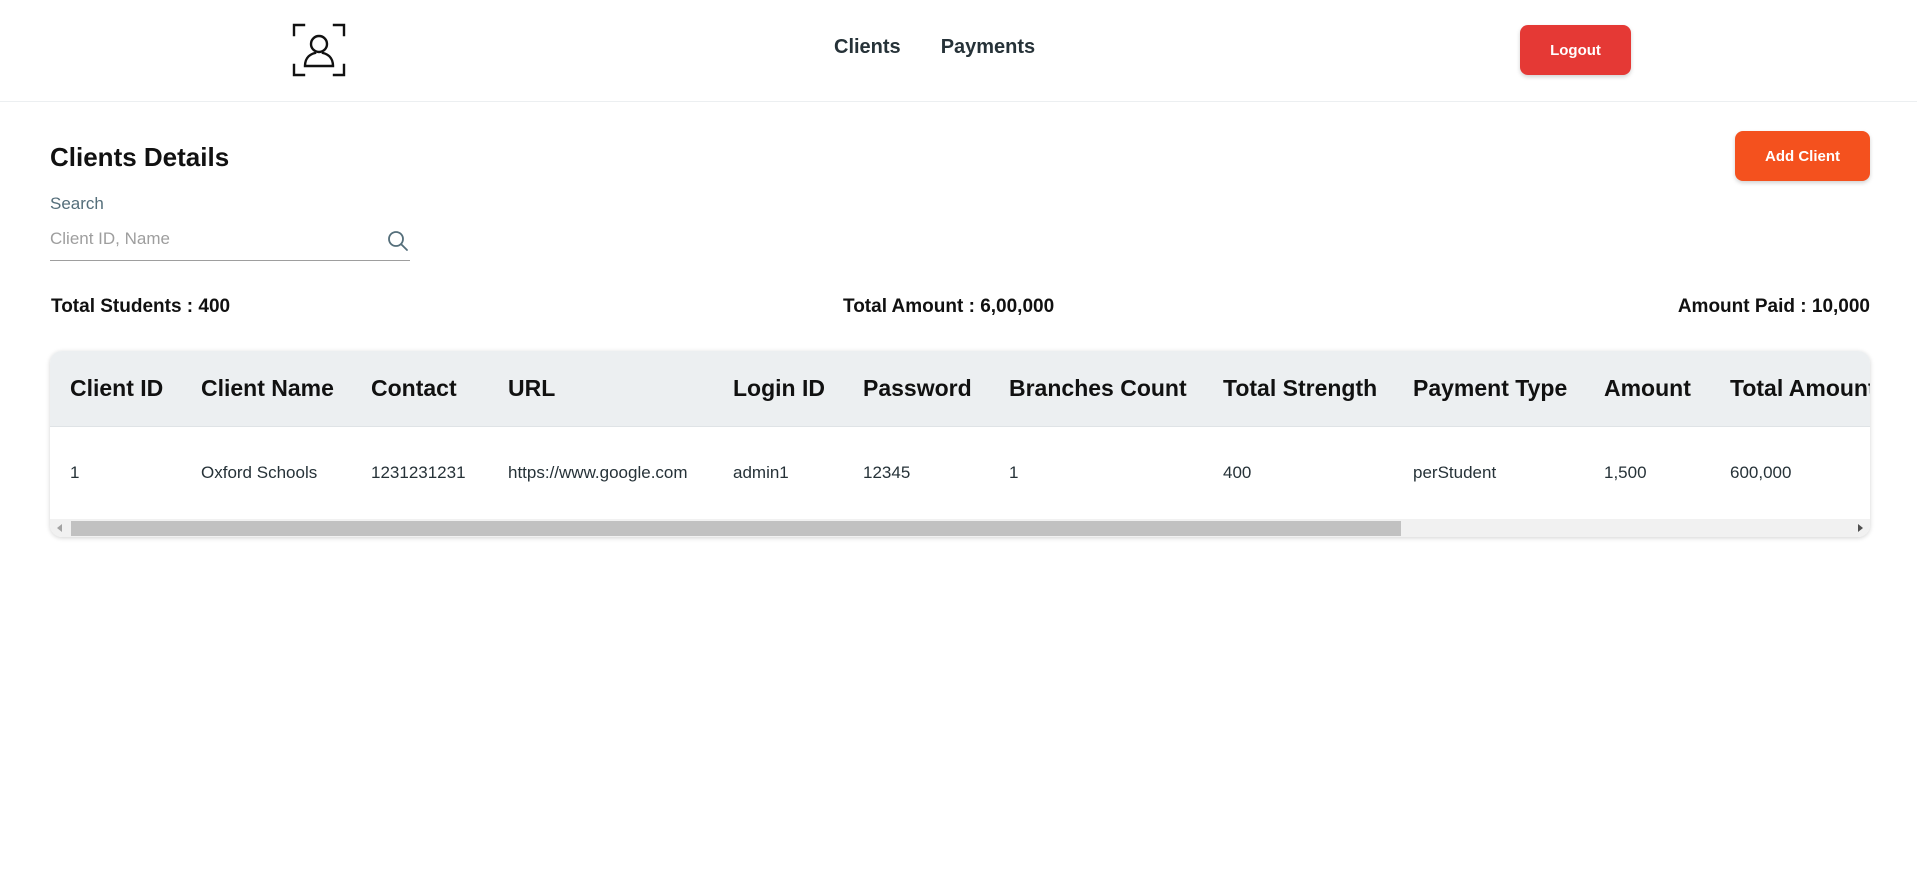 Image resolution: width=1917 pixels, height=882 pixels. Describe the element at coordinates (598, 472) in the screenshot. I see `cell-url: https://www.google.com` at that location.